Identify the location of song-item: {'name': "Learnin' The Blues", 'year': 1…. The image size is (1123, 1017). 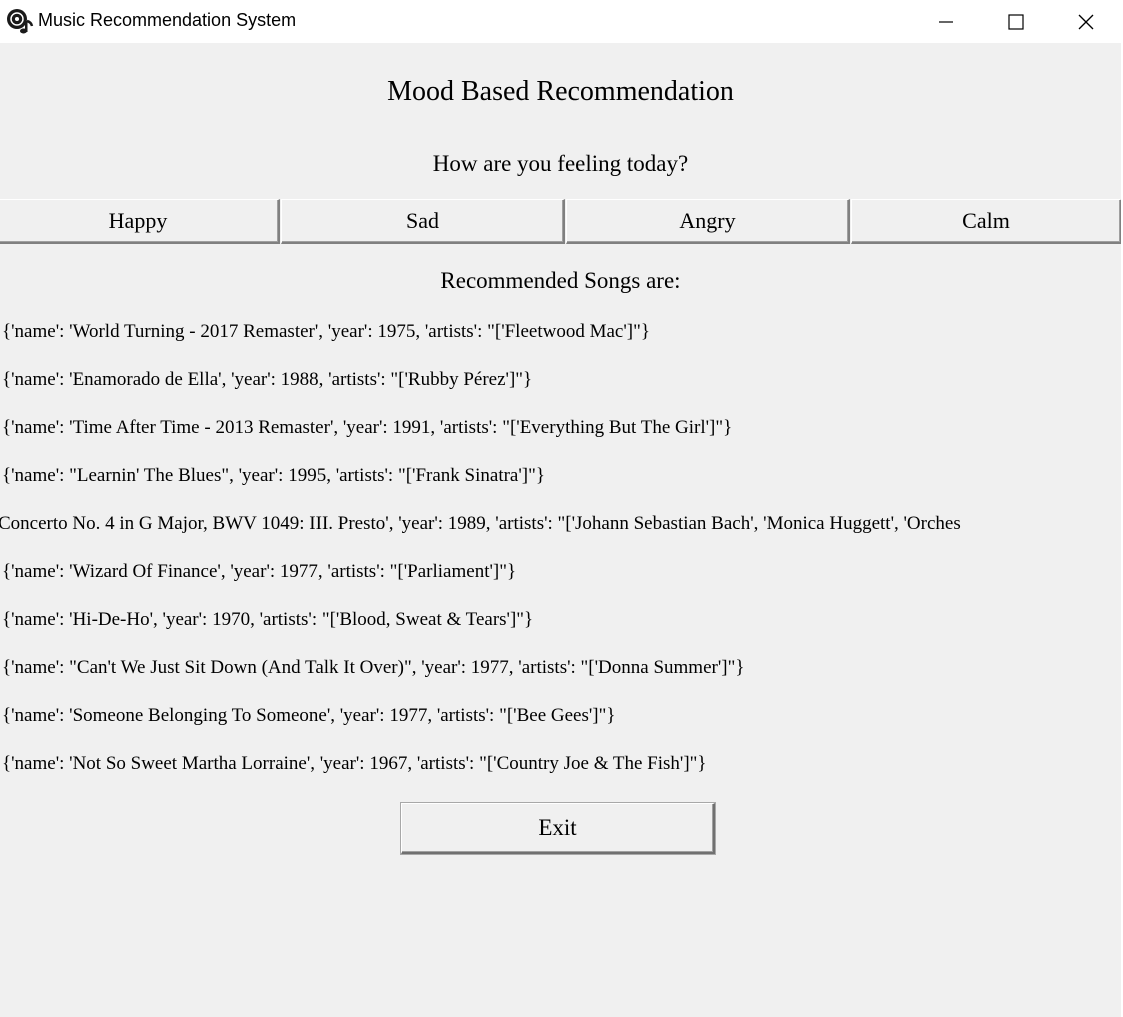
(273, 475).